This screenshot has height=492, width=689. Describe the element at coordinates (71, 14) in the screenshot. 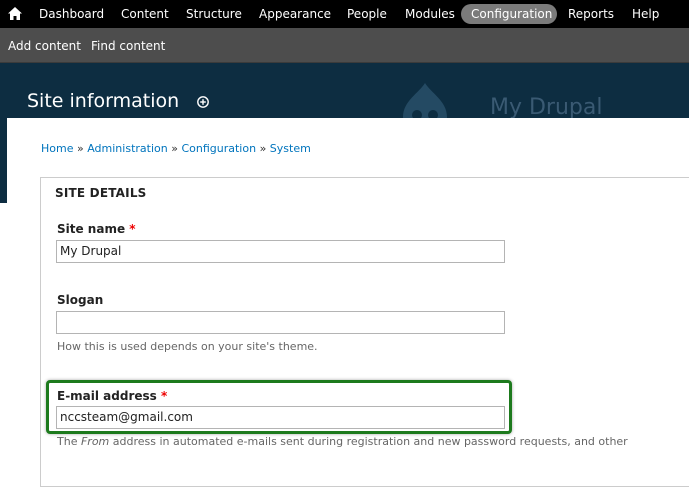

I see `toolbar-item-dashboard: Dashboard` at that location.